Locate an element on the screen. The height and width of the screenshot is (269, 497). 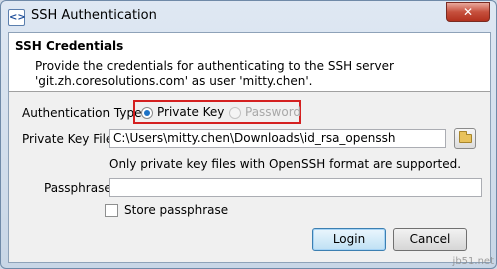
folder-icon is located at coordinates (465, 137).